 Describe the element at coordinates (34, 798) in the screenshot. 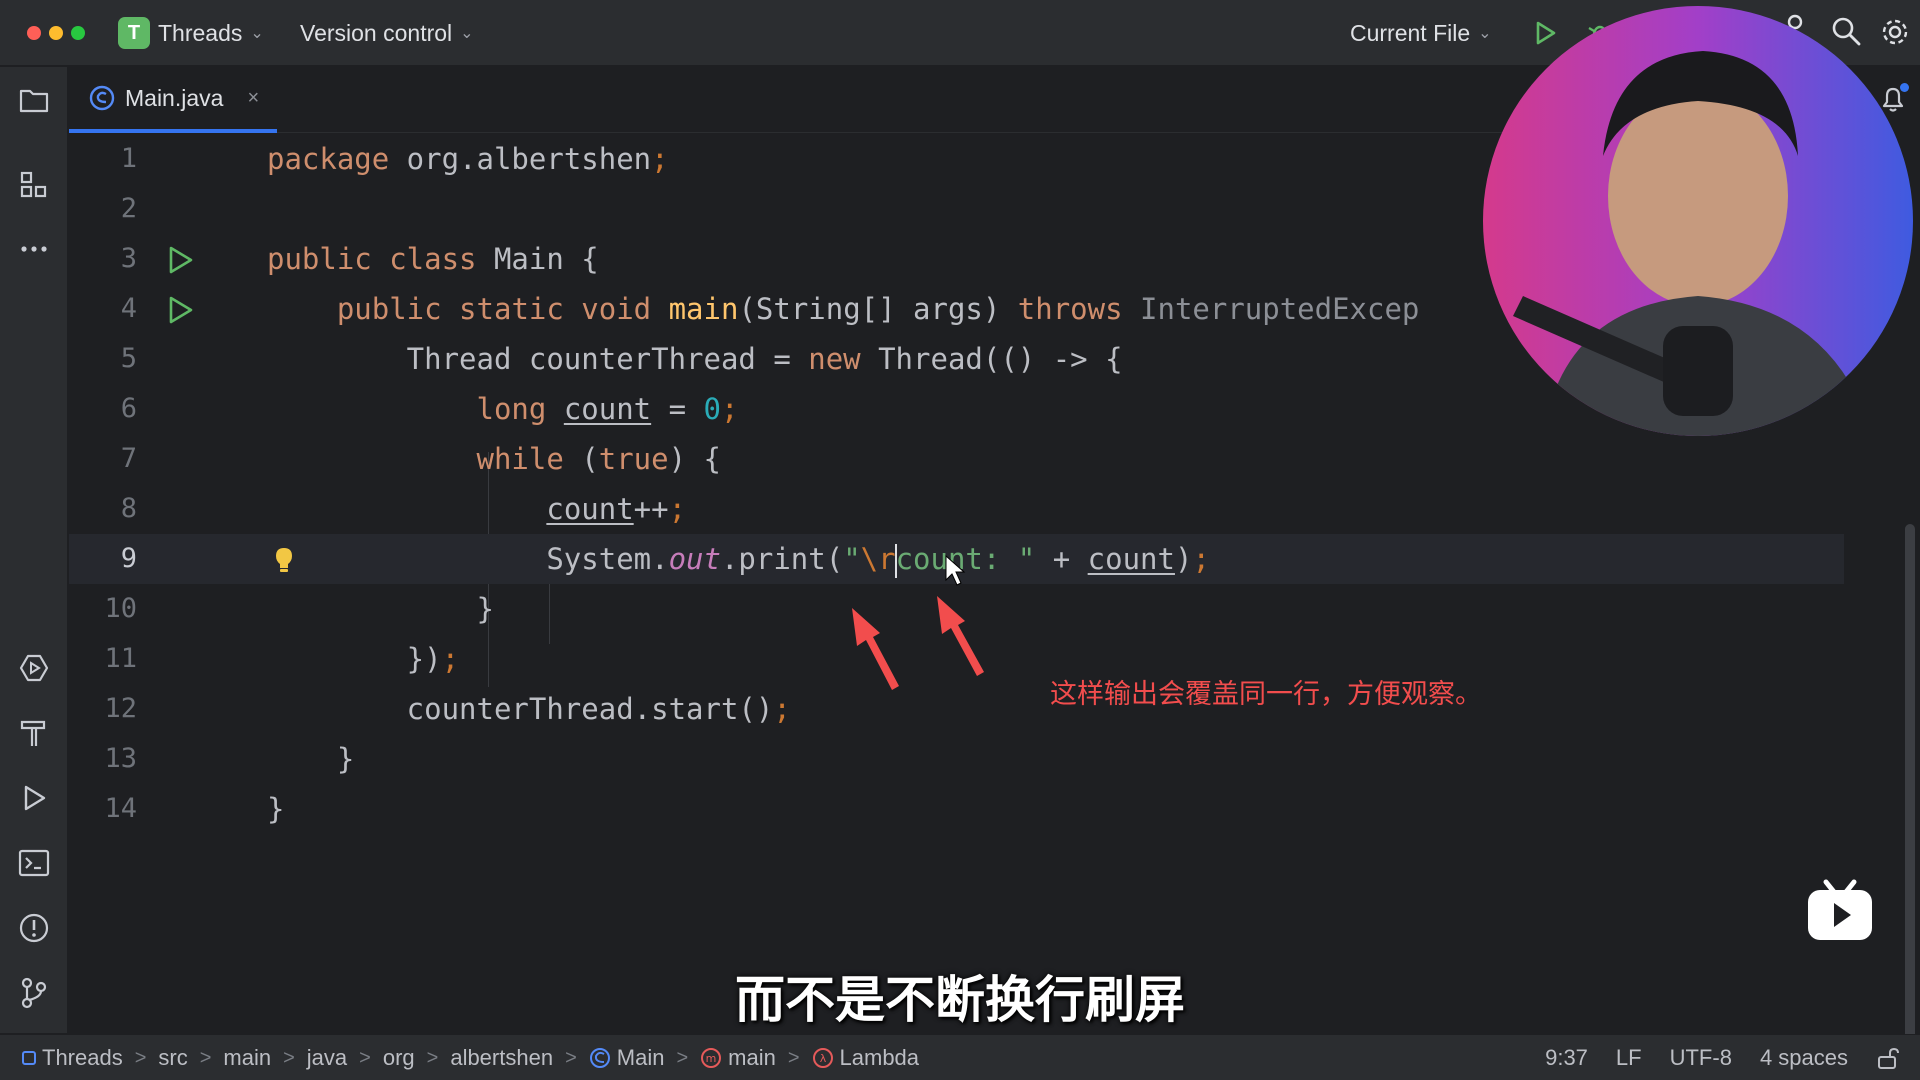

I see `run-tool-icon` at that location.